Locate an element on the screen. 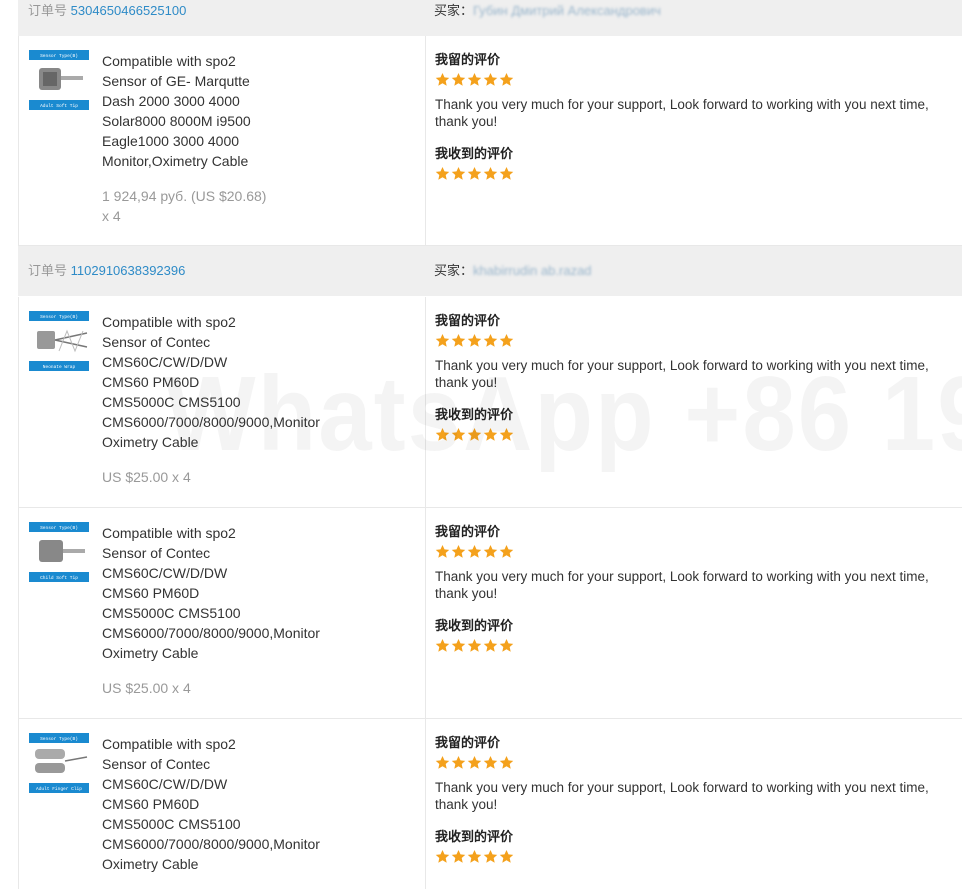 This screenshot has height=889, width=962. order-number-link: 5304650466525100 is located at coordinates (129, 10).